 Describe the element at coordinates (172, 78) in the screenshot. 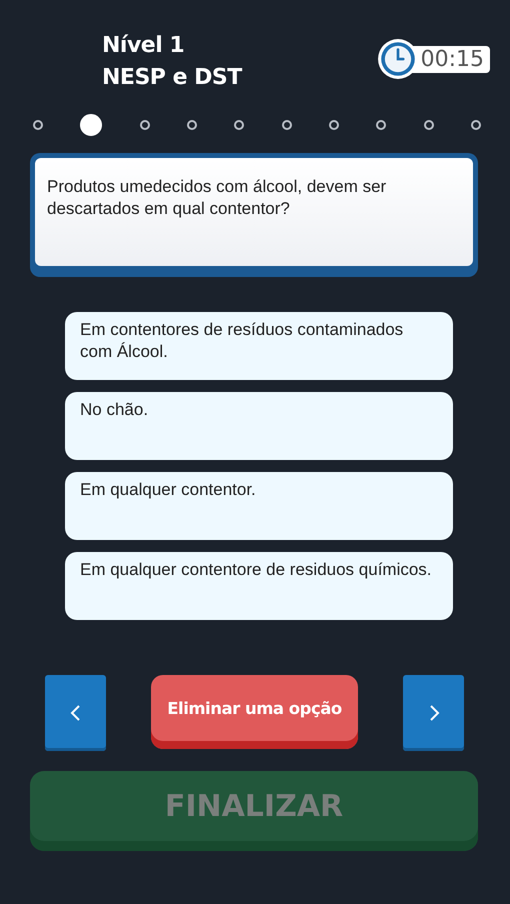

I see `topic-title: NESP e DST` at that location.